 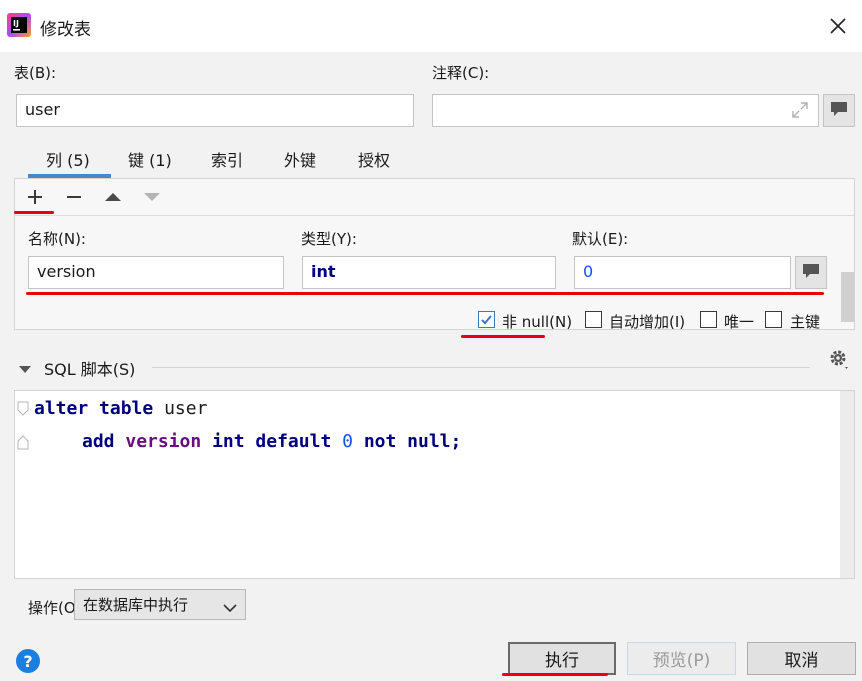 I want to click on annotation-underline-add, so click(x=34, y=212).